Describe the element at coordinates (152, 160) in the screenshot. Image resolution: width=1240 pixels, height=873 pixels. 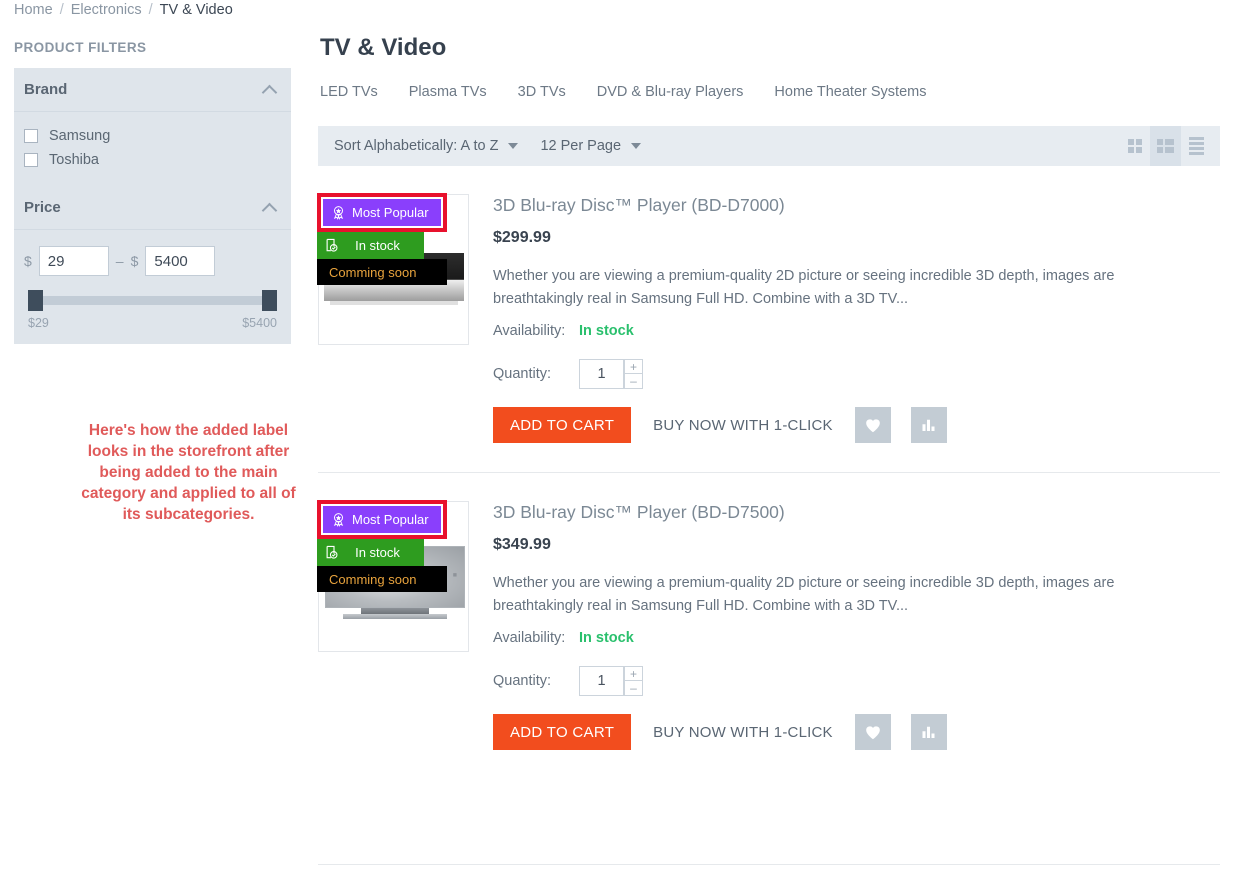
I see `brand-option-toshiba: Toshiba` at that location.